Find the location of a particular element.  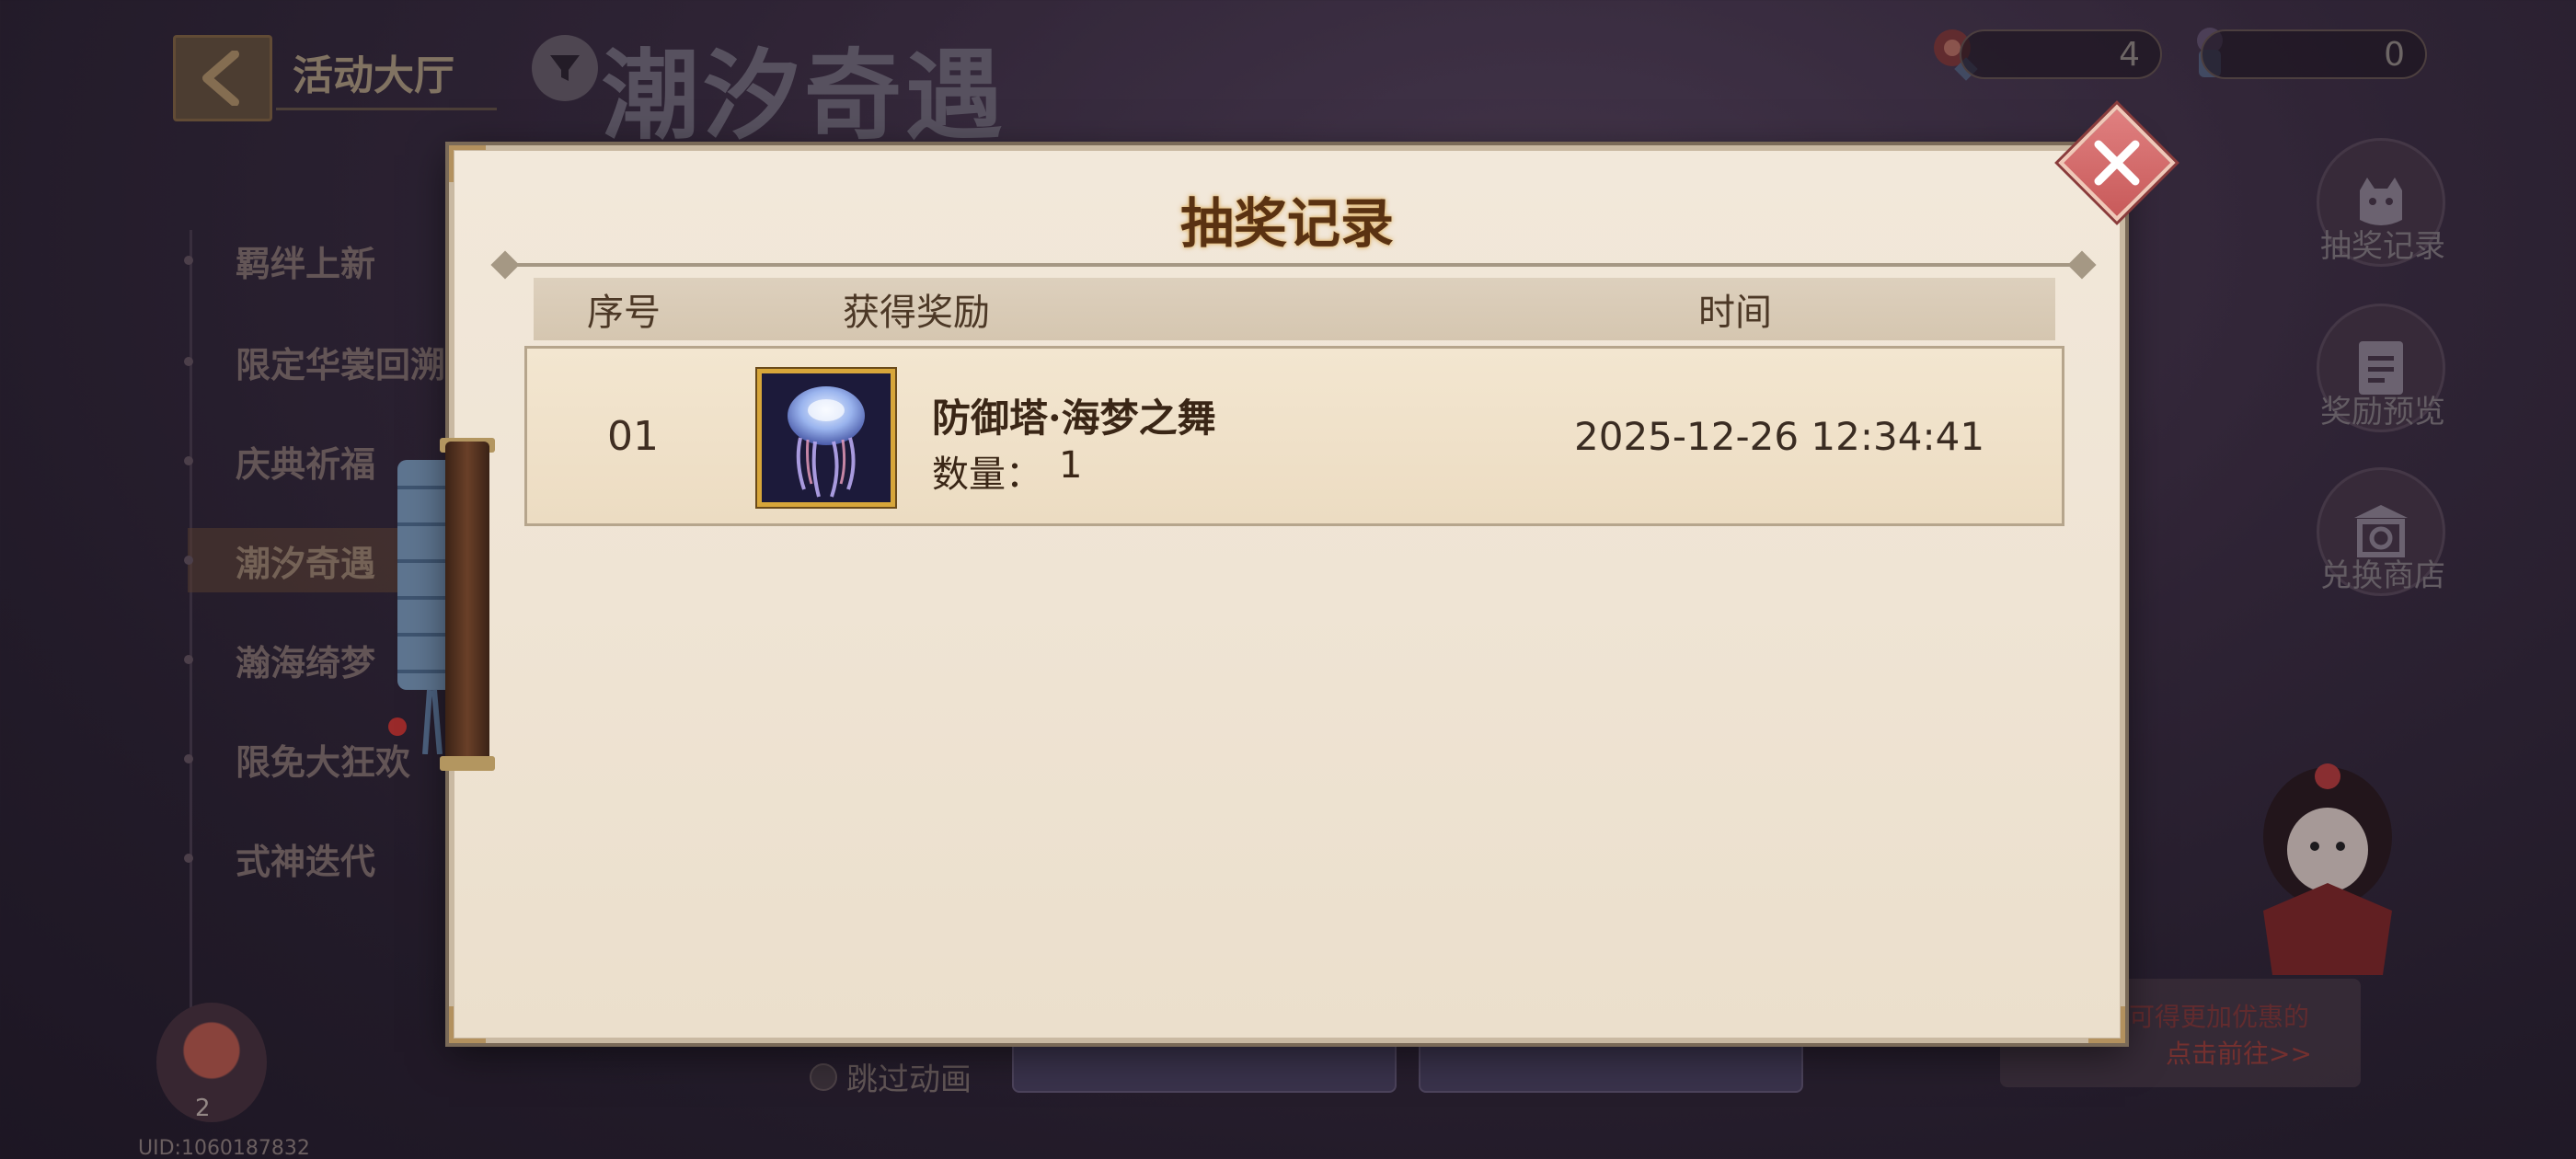

title-divider is located at coordinates (1292, 265).